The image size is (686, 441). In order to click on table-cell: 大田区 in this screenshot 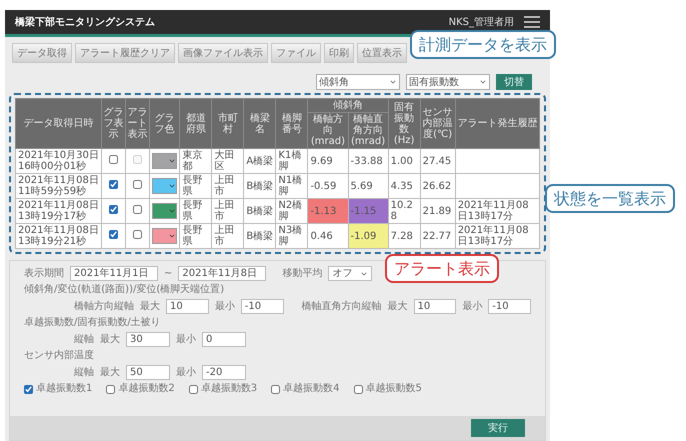, I will do `click(228, 161)`.